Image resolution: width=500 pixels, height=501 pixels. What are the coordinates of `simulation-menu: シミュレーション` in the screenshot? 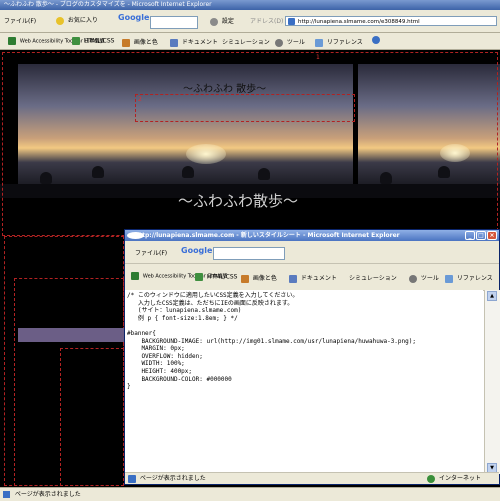 It's located at (246, 41).